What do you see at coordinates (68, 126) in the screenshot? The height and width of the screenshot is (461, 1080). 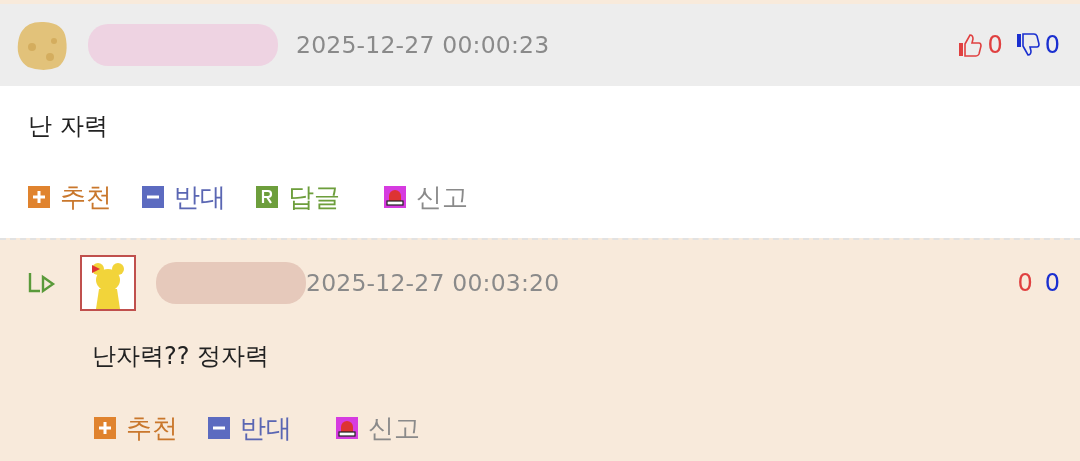 I see `comment-text: 난 자력` at bounding box center [68, 126].